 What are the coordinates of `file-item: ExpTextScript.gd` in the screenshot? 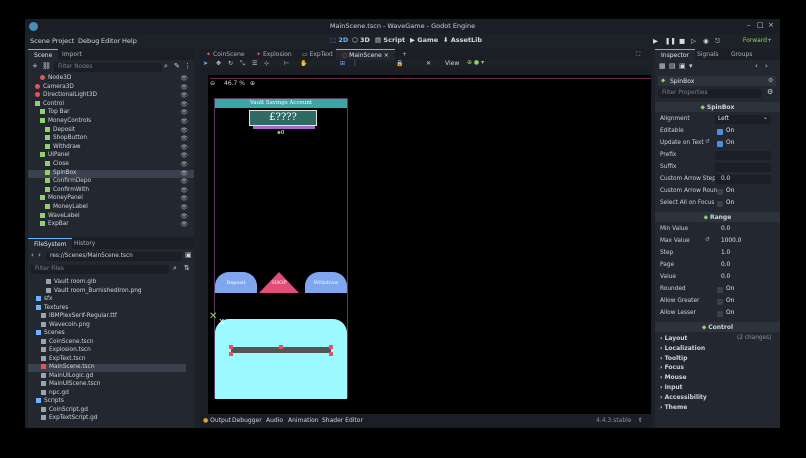 It's located at (107, 419).